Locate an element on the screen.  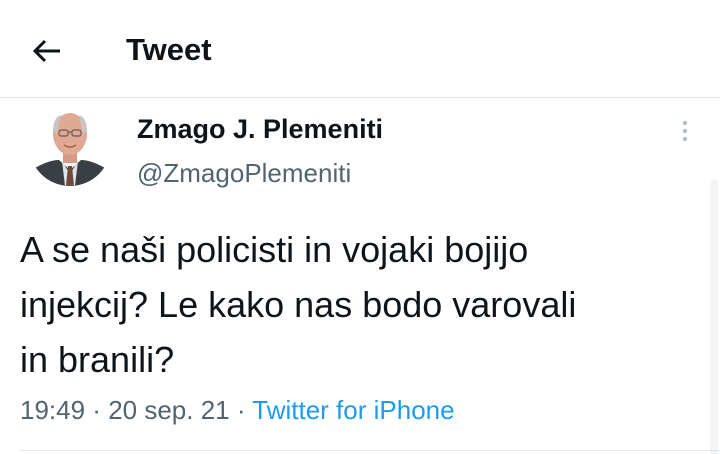
avatar-image is located at coordinates (70, 145).